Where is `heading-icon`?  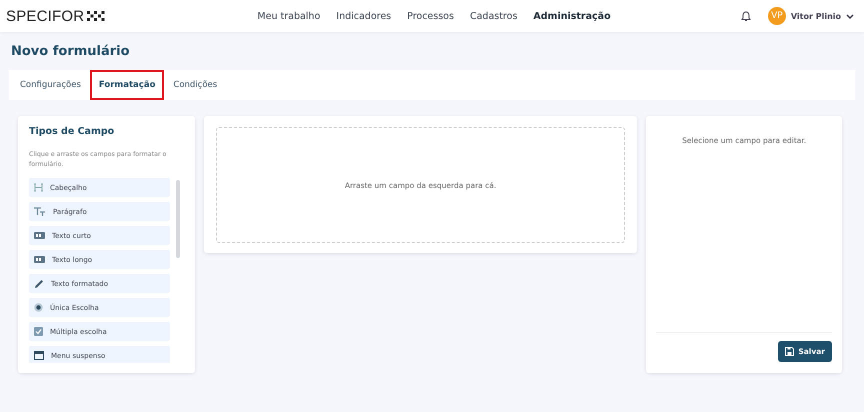 heading-icon is located at coordinates (38, 187).